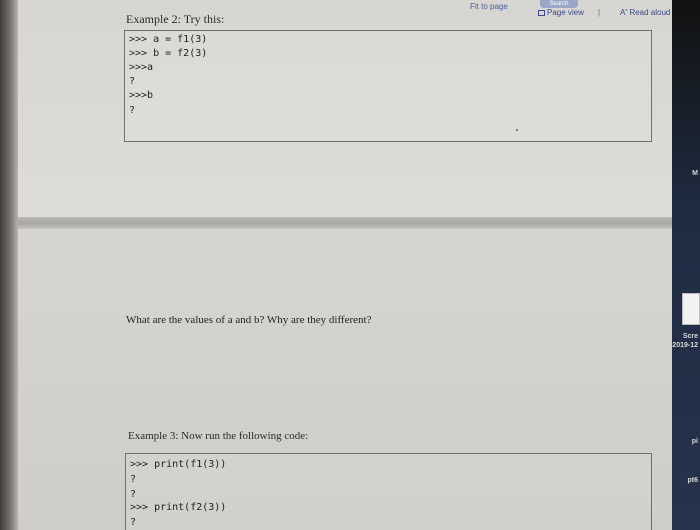  I want to click on desktop-background: M Scre 2019-12 pi pt6, so click(686, 265).